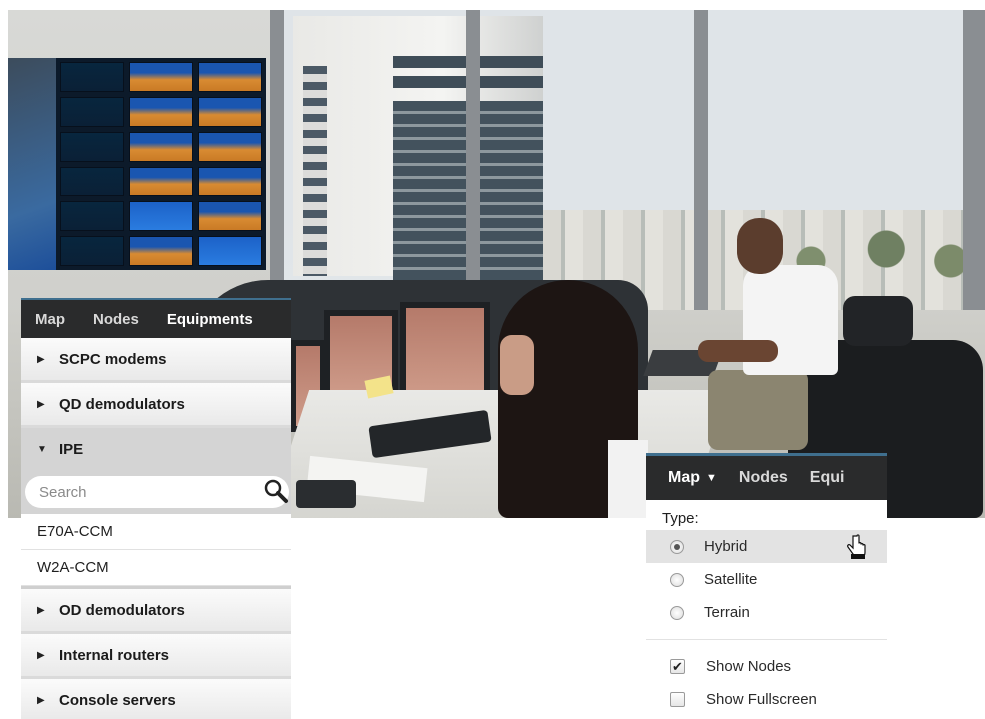  I want to click on section-label: Console servers, so click(117, 700).